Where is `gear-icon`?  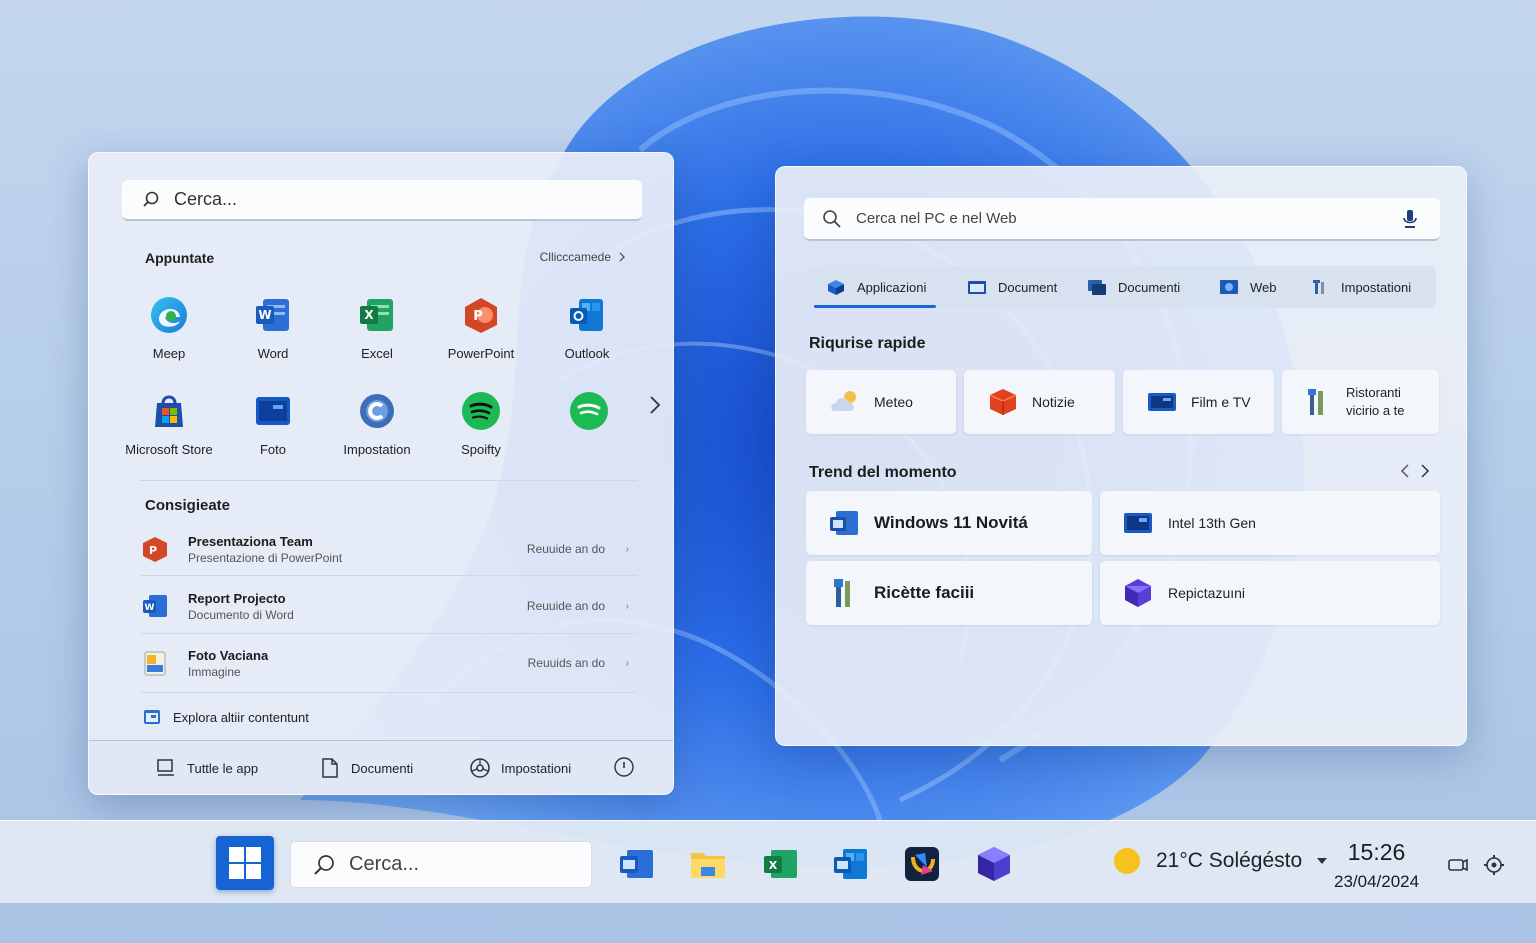 gear-icon is located at coordinates (1494, 865).